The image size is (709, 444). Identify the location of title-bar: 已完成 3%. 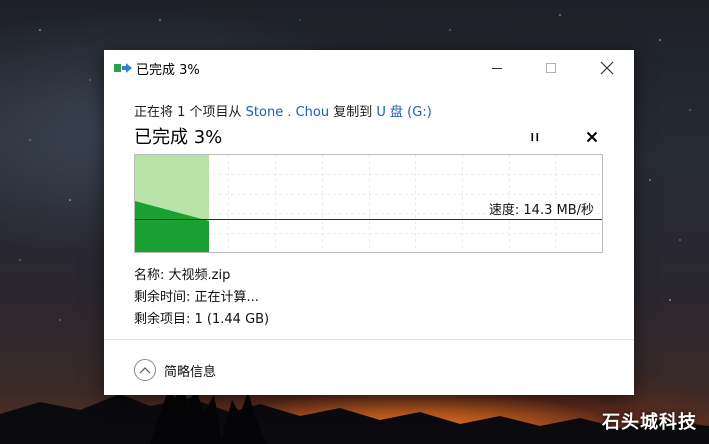
(369, 68).